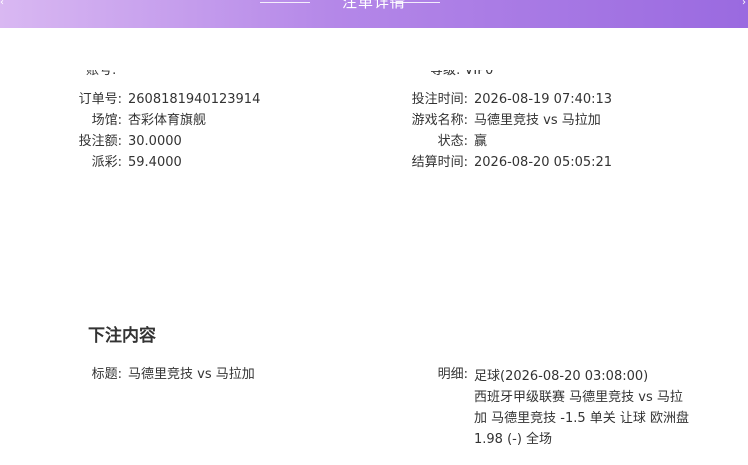  Describe the element at coordinates (452, 141) in the screenshot. I see `status-label: 状态:` at that location.